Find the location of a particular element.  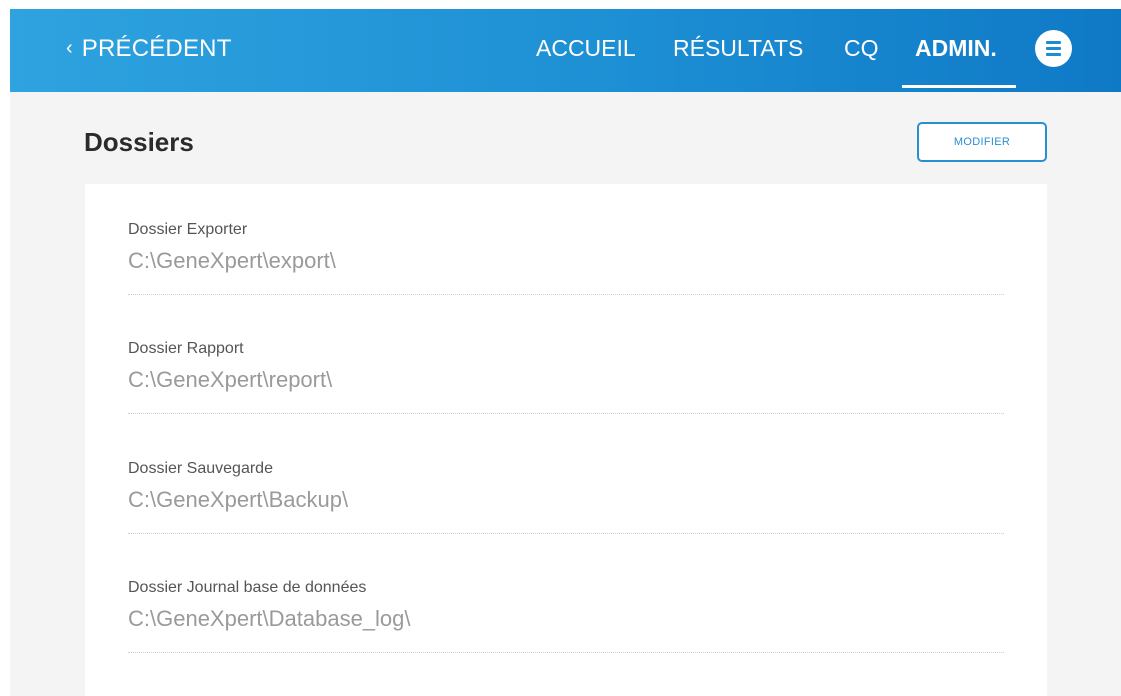

nav-tab-cq: CQ is located at coordinates (861, 48).